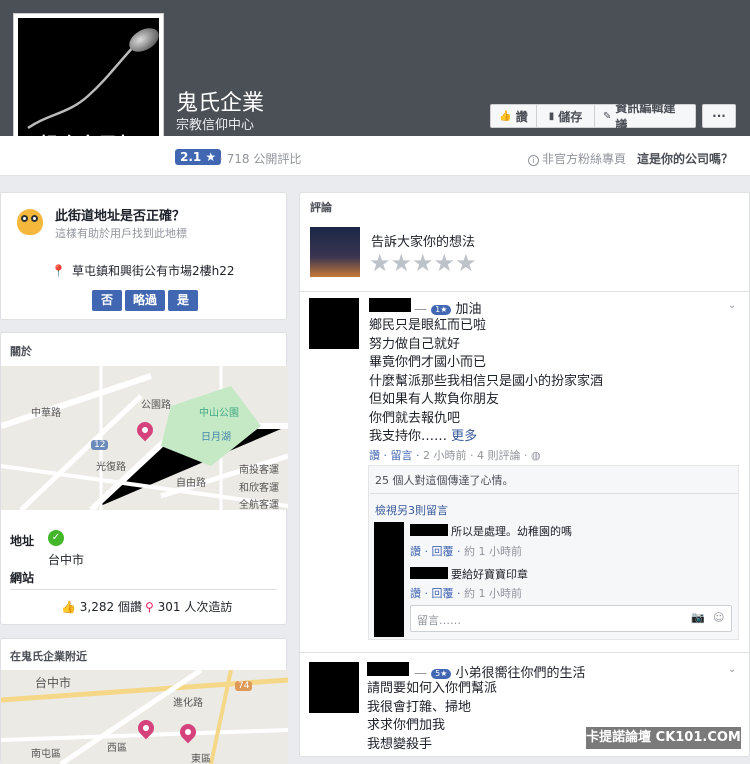 This screenshot has width=750, height=764. Describe the element at coordinates (718, 617) in the screenshot. I see `emoji-icon: ☺` at that location.